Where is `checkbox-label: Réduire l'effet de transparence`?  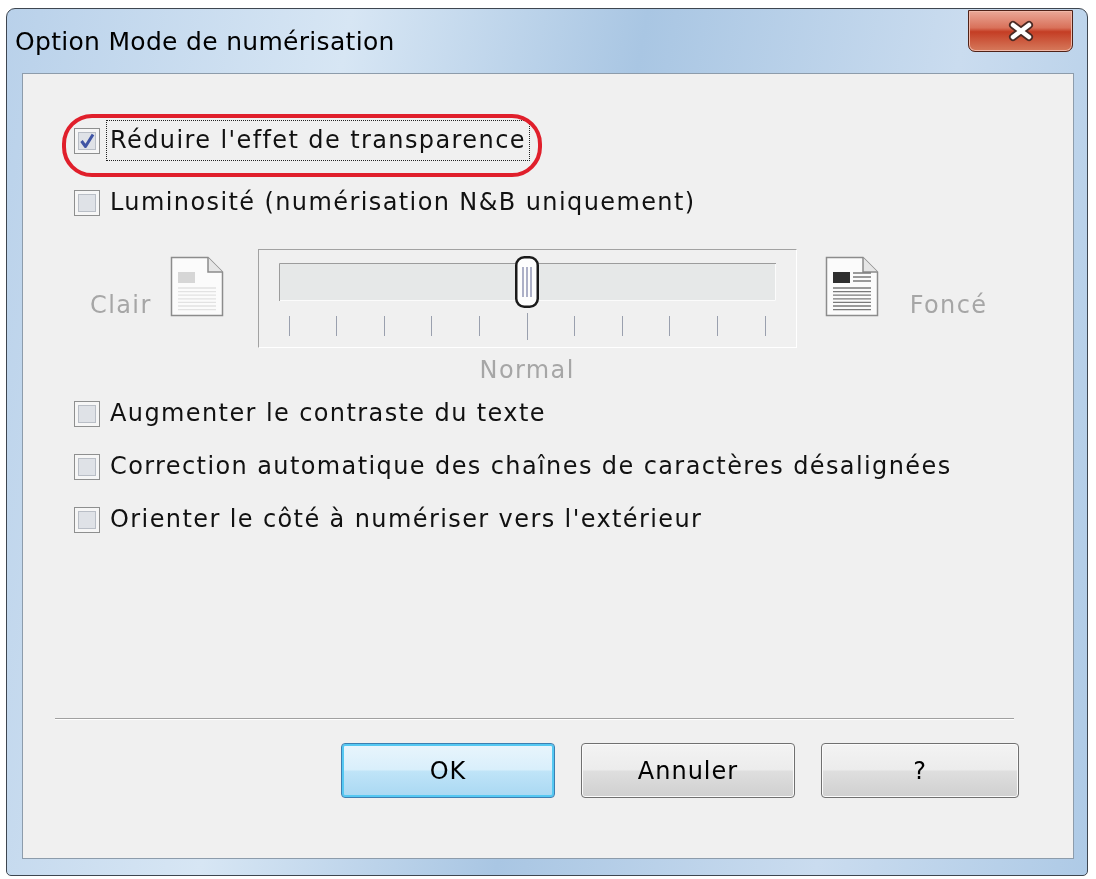
checkbox-label: Réduire l'effet de transparence is located at coordinates (318, 140).